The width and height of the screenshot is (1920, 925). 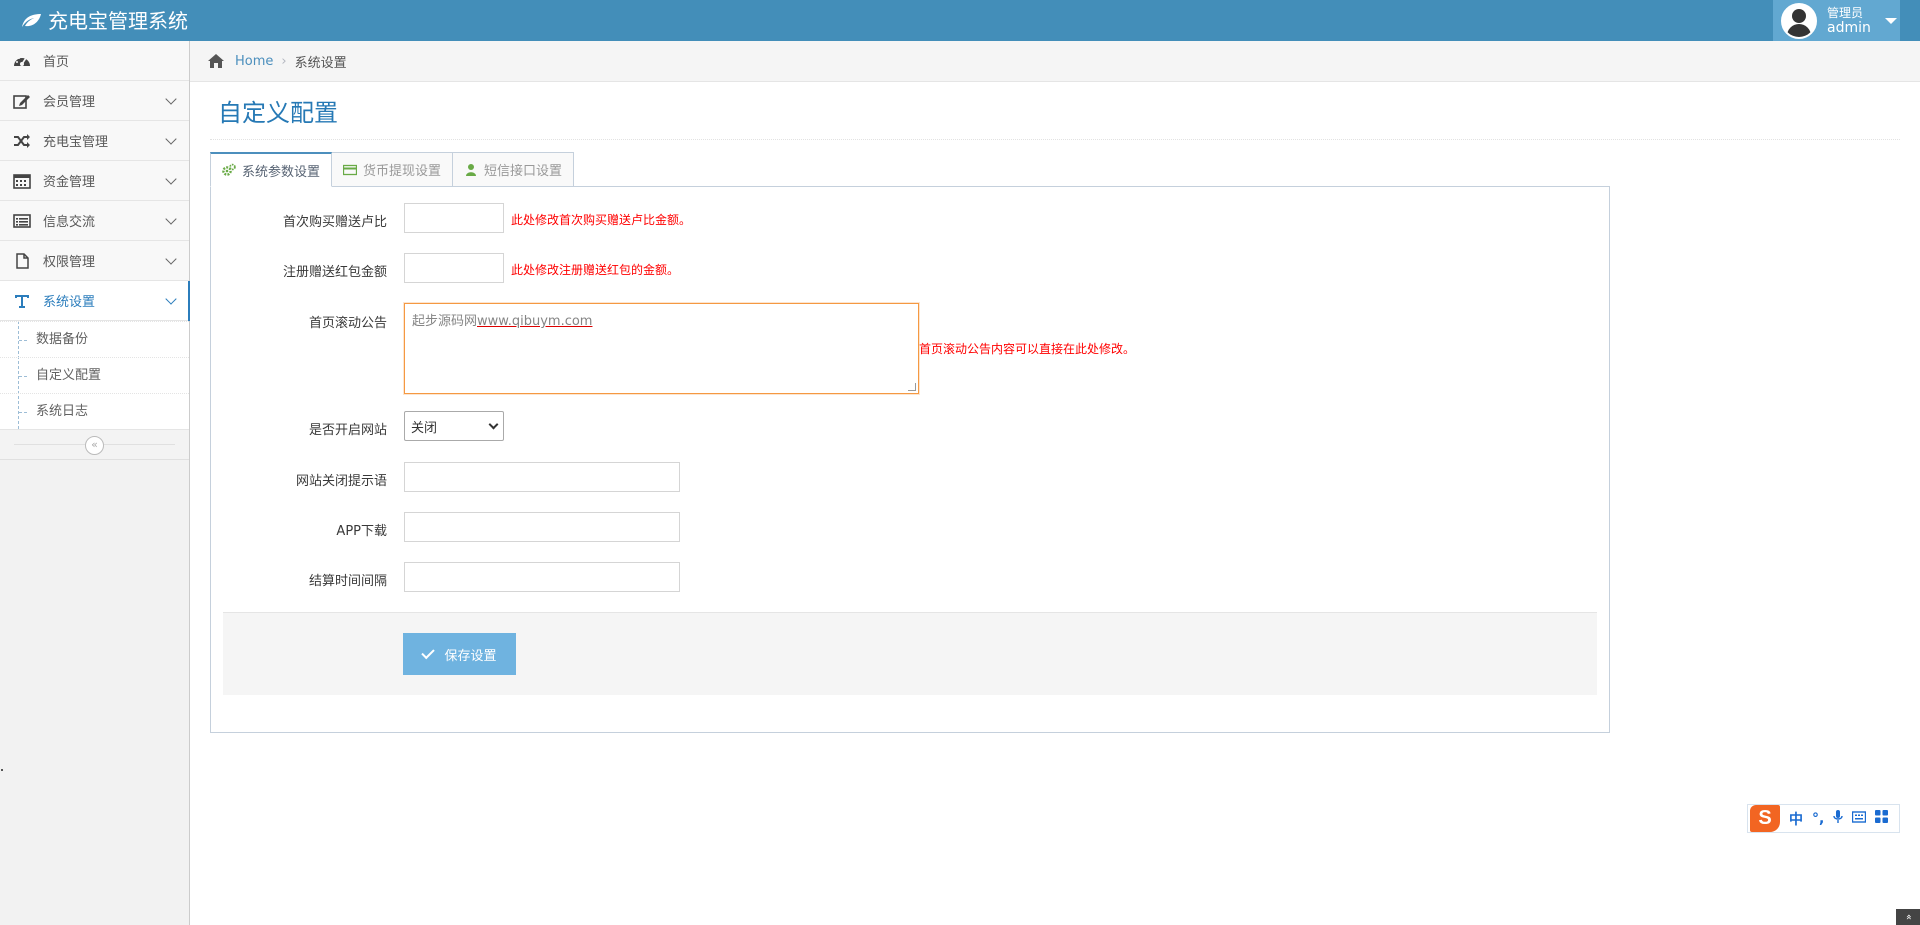 I want to click on submenu-item-system-log: 系统日志, so click(x=94, y=411).